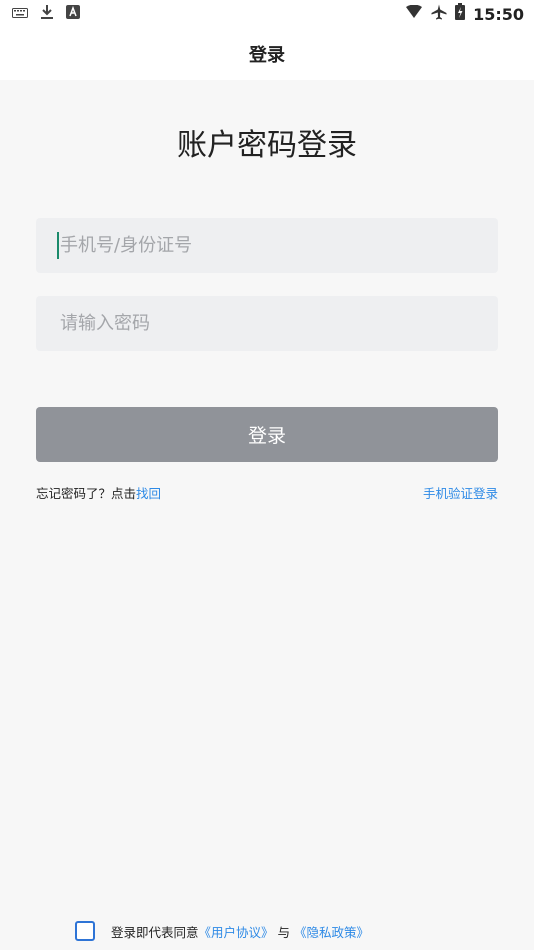 This screenshot has width=534, height=950. Describe the element at coordinates (20, 15) in the screenshot. I see `keyboard-icon` at that location.